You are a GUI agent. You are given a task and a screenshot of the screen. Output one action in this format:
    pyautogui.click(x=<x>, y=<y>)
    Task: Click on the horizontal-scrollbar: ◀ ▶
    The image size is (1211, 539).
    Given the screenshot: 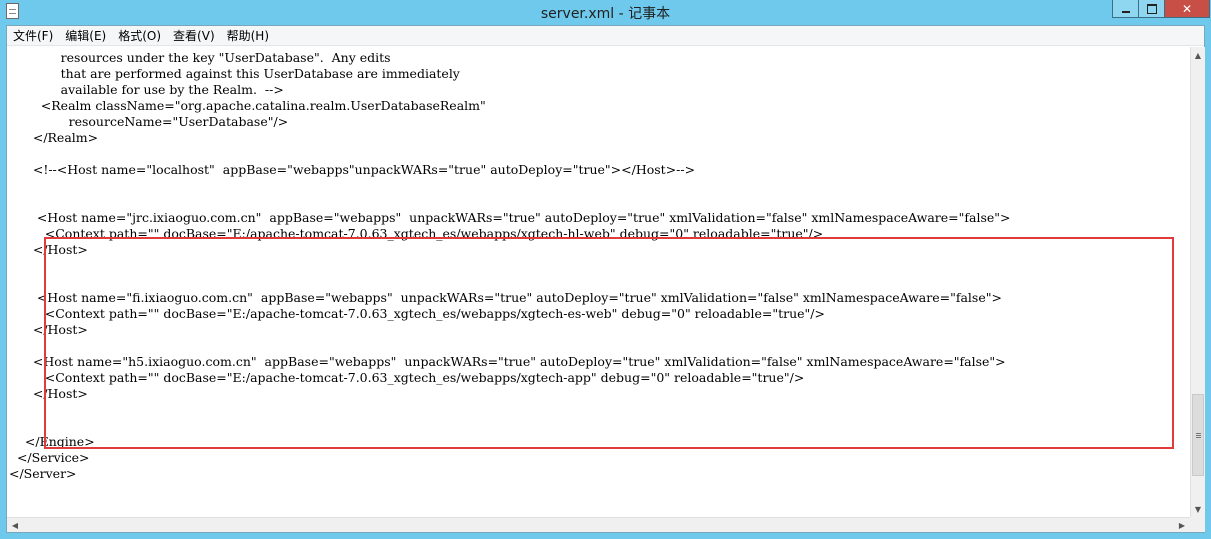 What is the action you would take?
    pyautogui.click(x=598, y=524)
    